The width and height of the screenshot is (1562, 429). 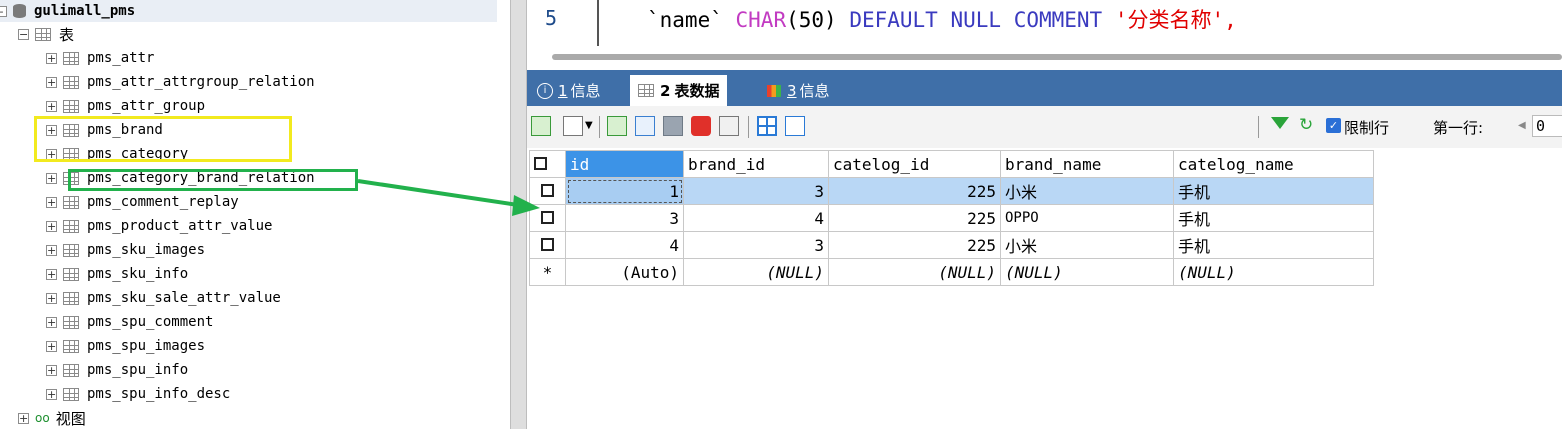 I want to click on column-header-brand-name: brand_name, so click(x=1087, y=164).